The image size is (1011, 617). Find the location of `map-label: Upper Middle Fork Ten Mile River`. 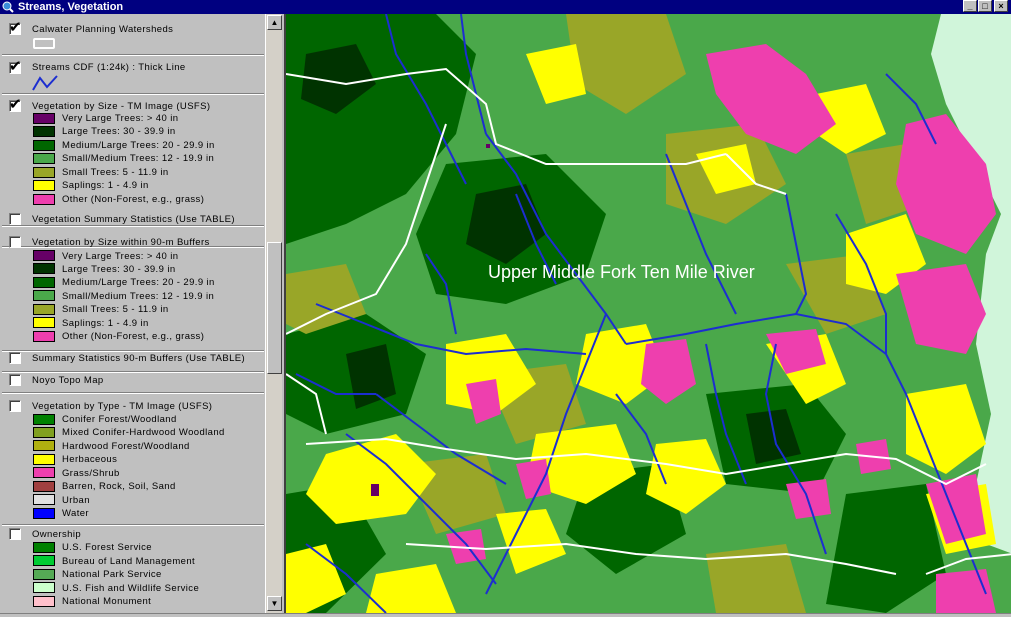

map-label: Upper Middle Fork Ten Mile River is located at coordinates (621, 272).